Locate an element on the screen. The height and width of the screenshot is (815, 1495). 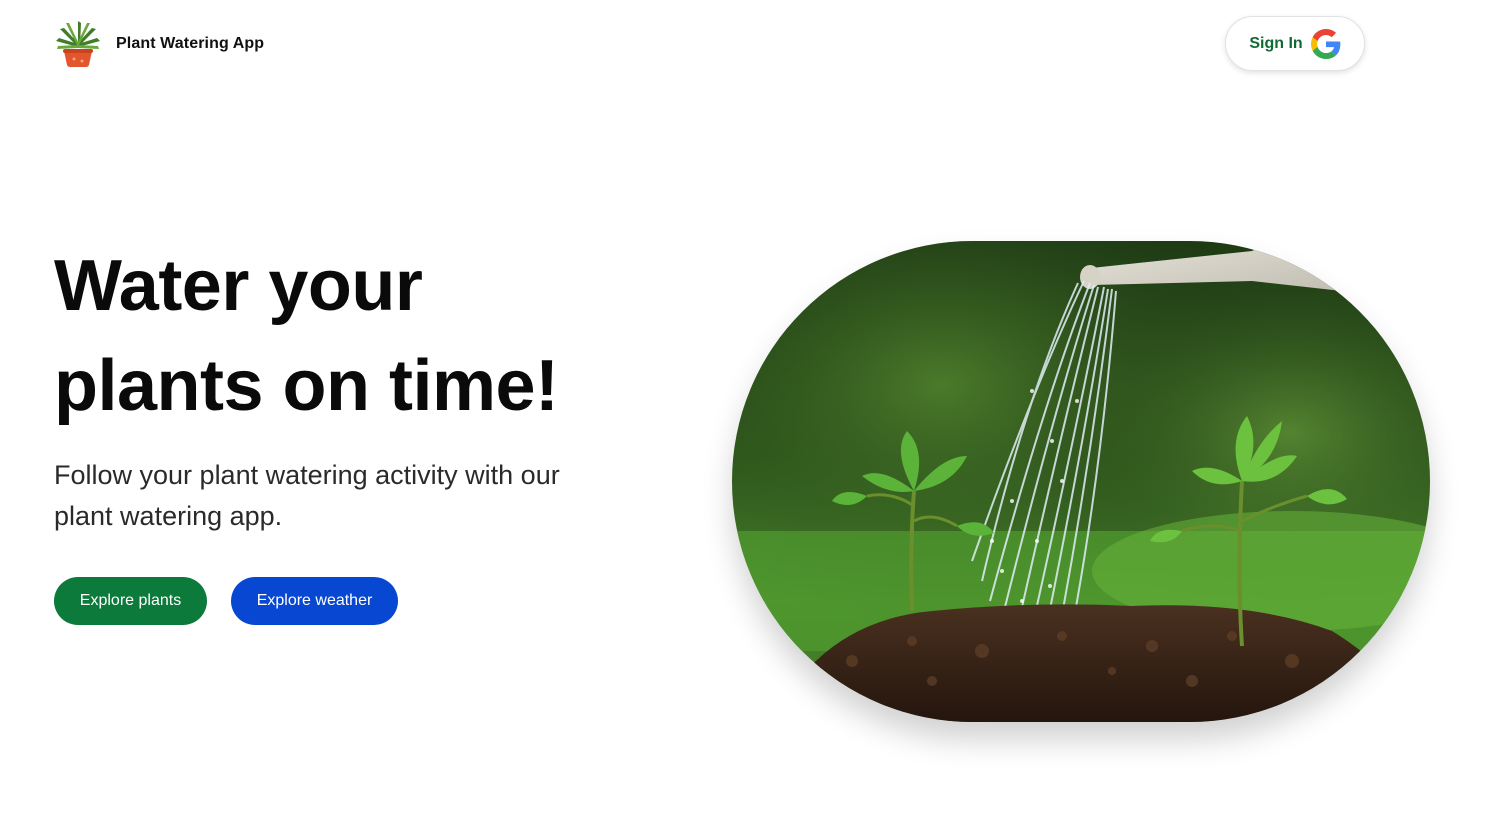
app-title: Plant Watering App is located at coordinates (190, 43).